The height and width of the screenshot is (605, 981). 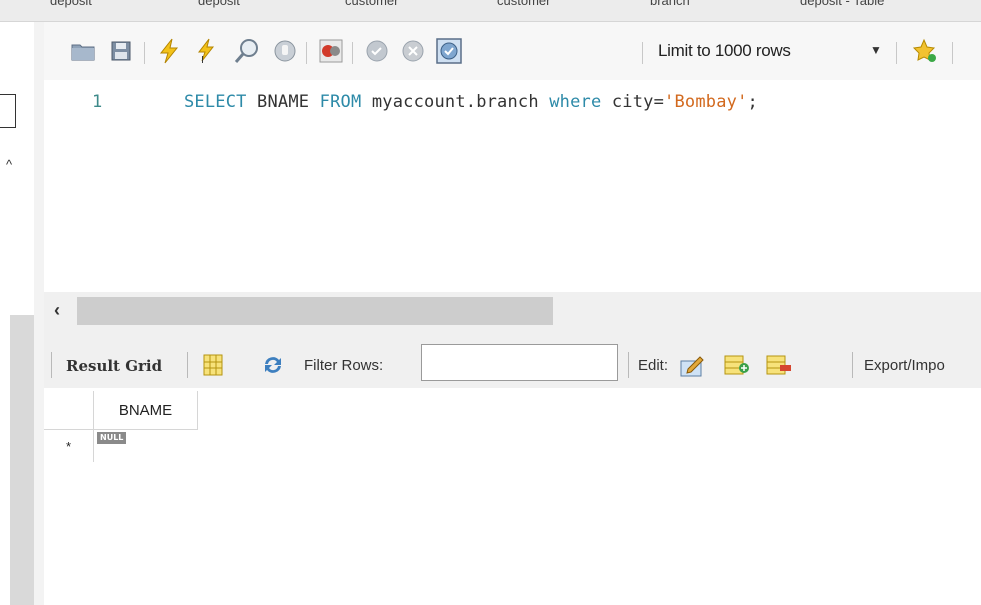 I want to click on refresh-icon, so click(x=273, y=365).